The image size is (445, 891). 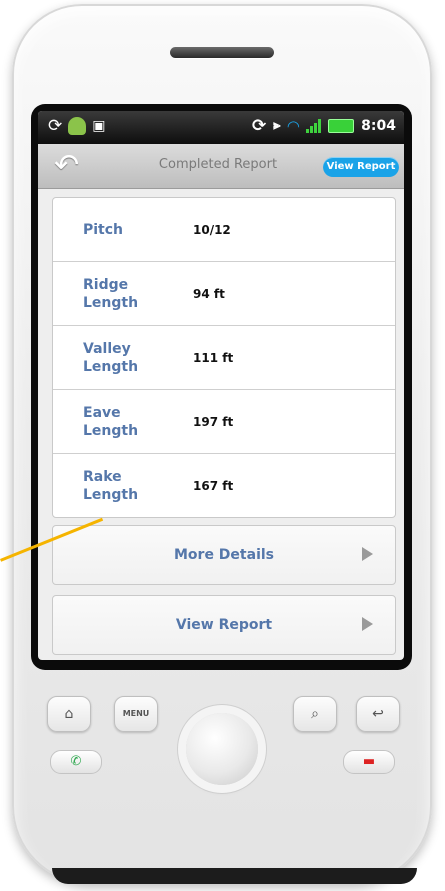 I want to click on detail-row-pitch: Pitch 10/12, so click(x=224, y=230).